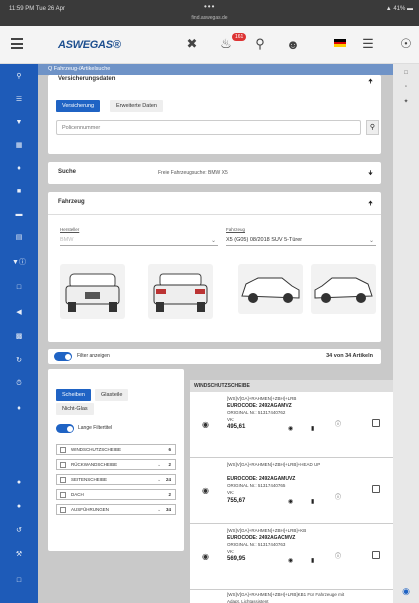 The width and height of the screenshot is (419, 603). I want to click on sidebar-filter-info-icon: ▼ⓘ, so click(19, 262).